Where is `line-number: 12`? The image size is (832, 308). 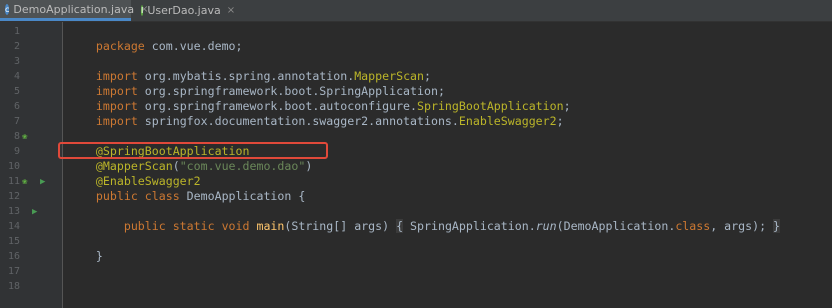
line-number: 12 is located at coordinates (13, 196).